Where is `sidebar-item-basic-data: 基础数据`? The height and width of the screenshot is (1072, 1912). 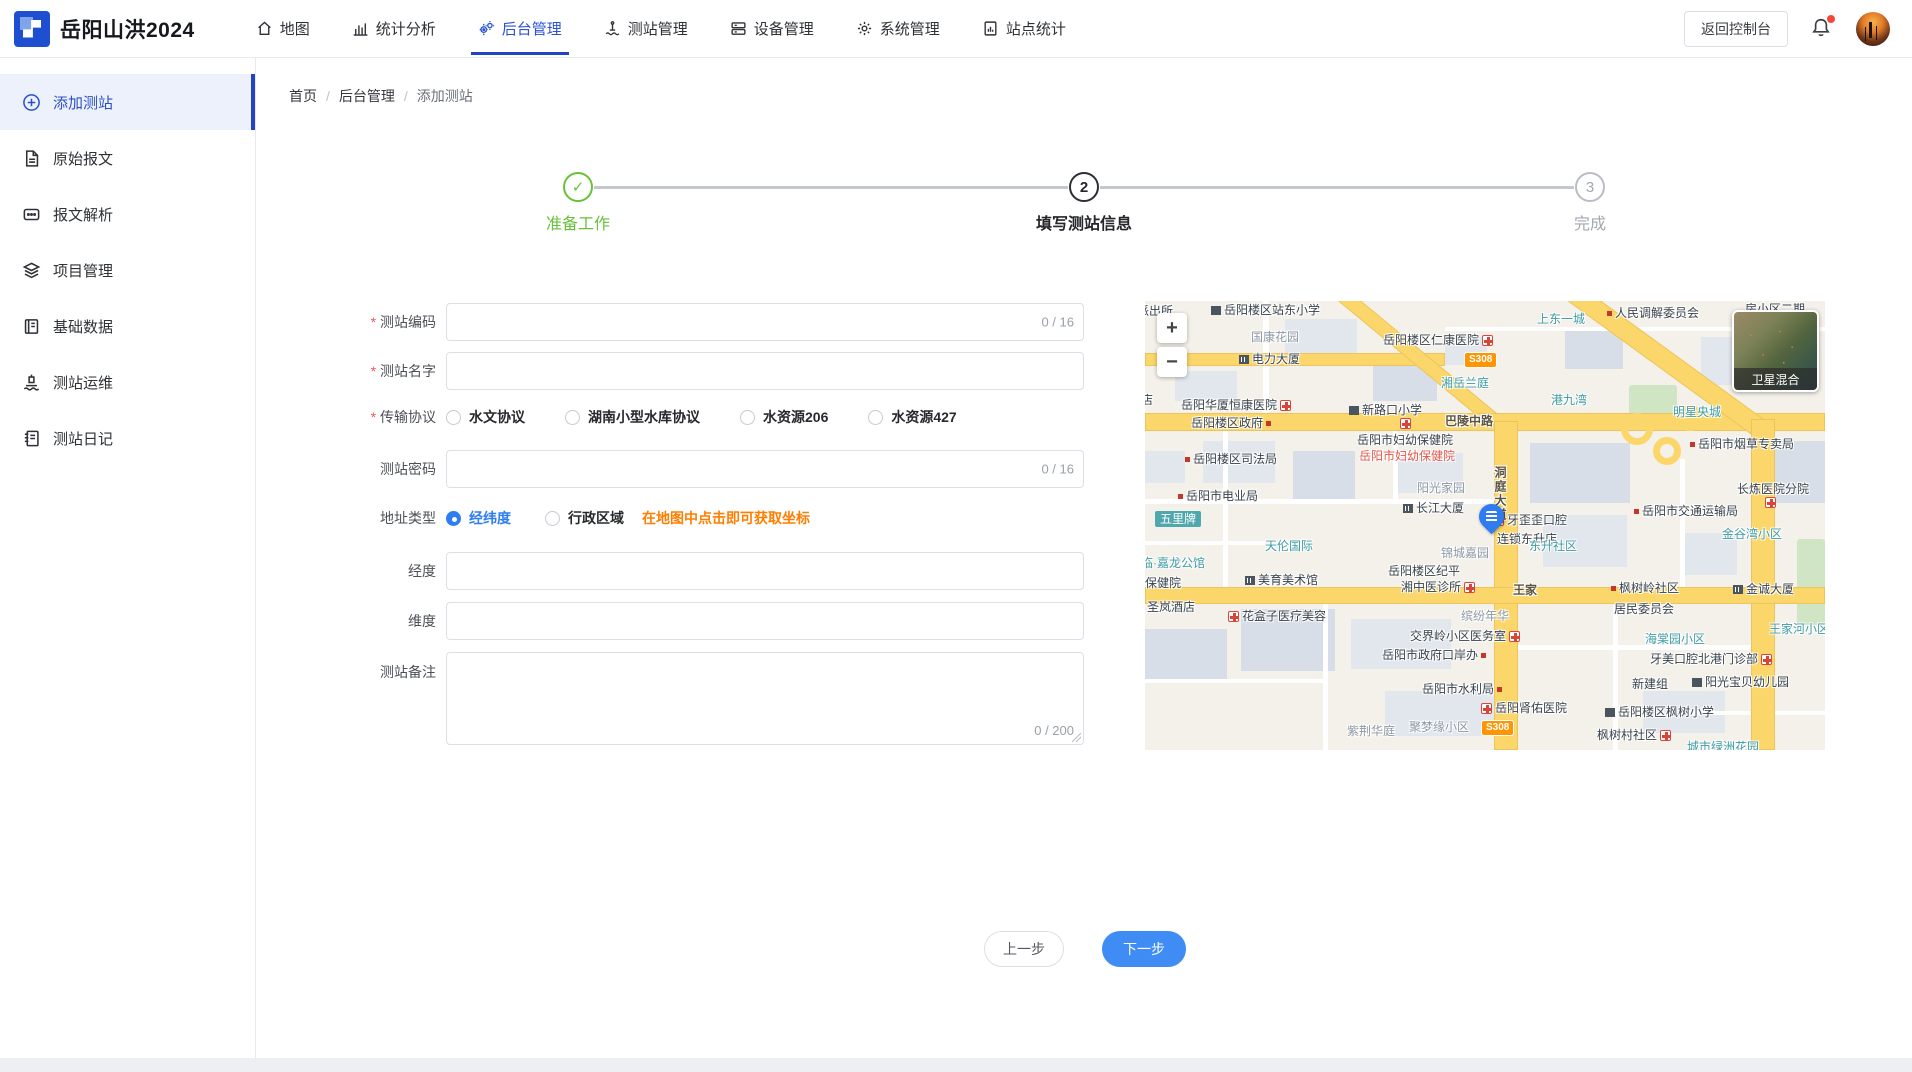 sidebar-item-basic-data: 基础数据 is located at coordinates (127, 326).